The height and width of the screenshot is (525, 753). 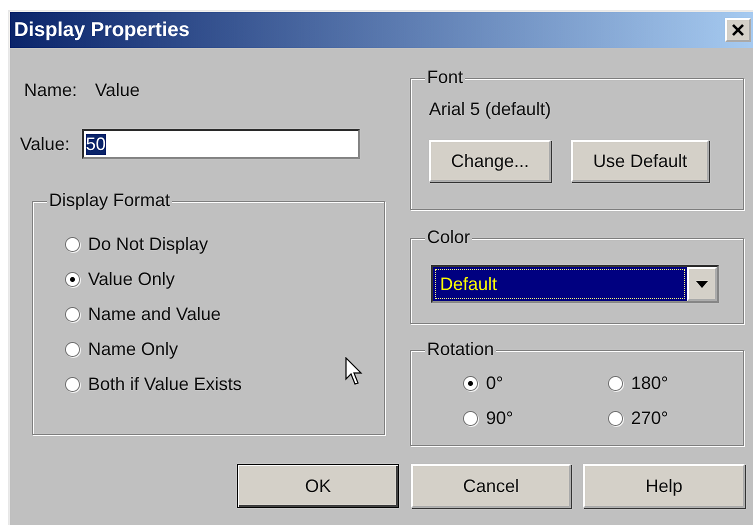 What do you see at coordinates (664, 486) in the screenshot?
I see `dialog-button: Help` at bounding box center [664, 486].